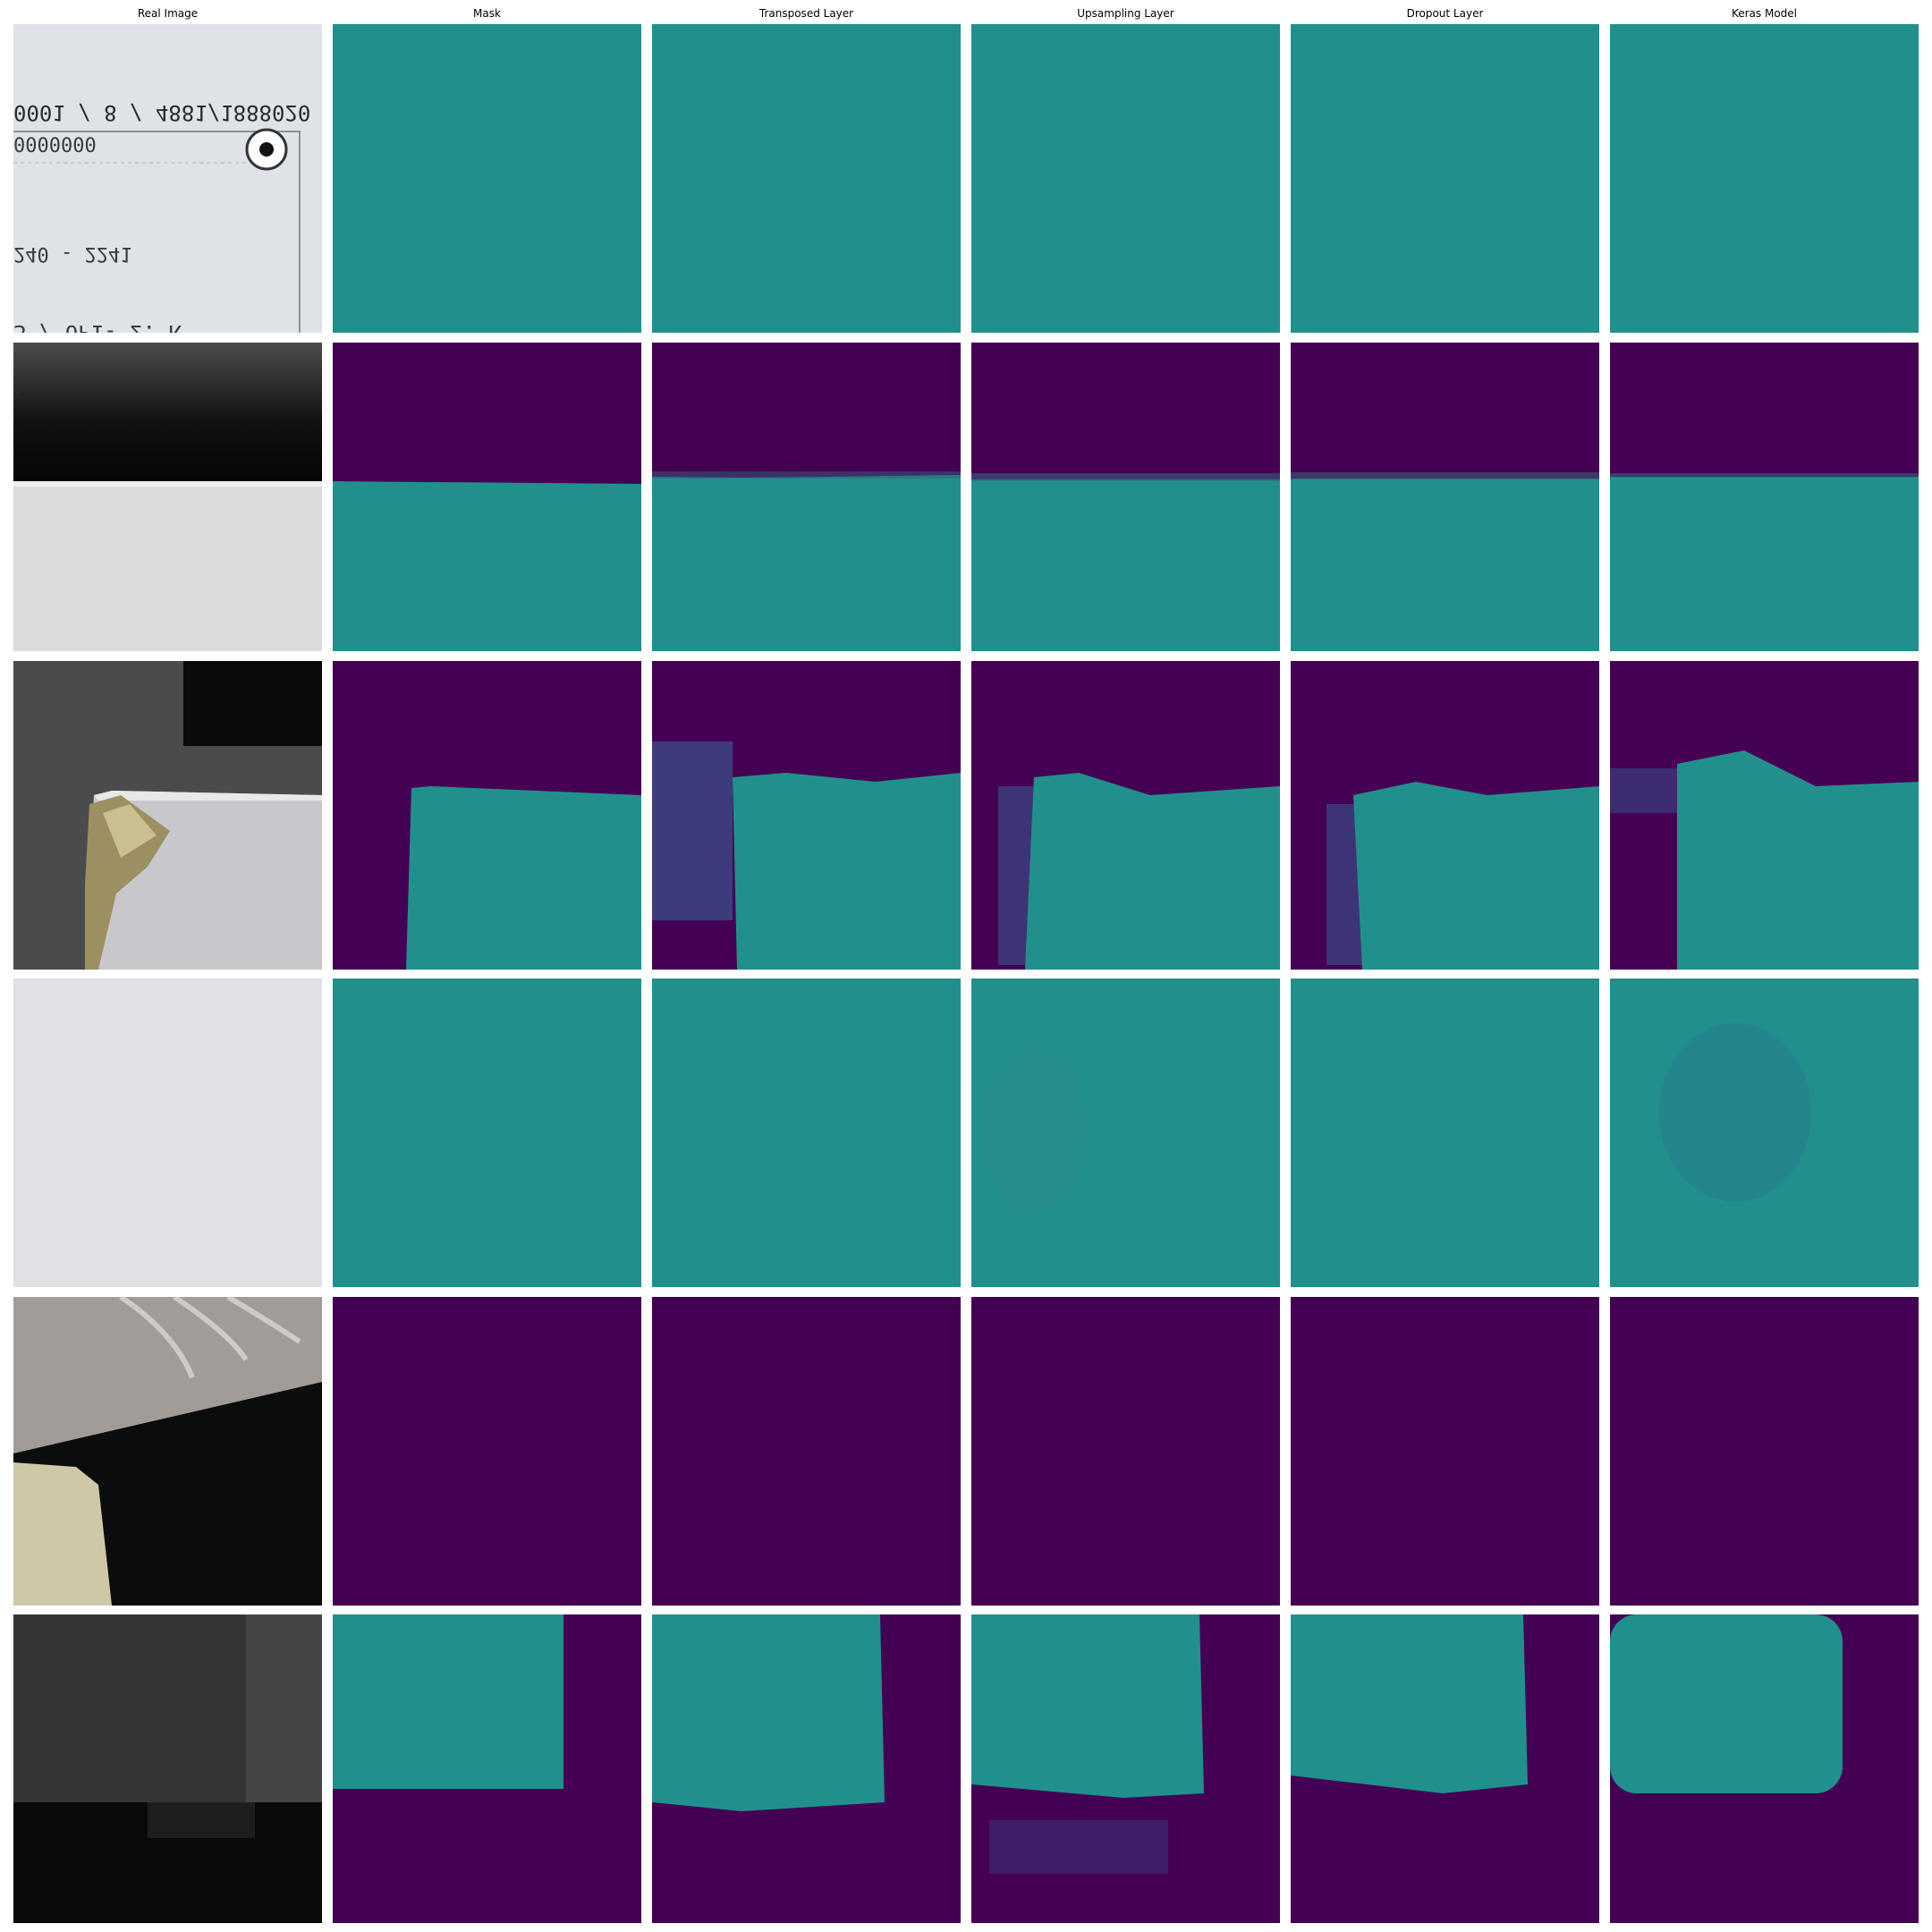  I want to click on label-text-line4: 3 / OPI- 2: K, so click(97, 326).